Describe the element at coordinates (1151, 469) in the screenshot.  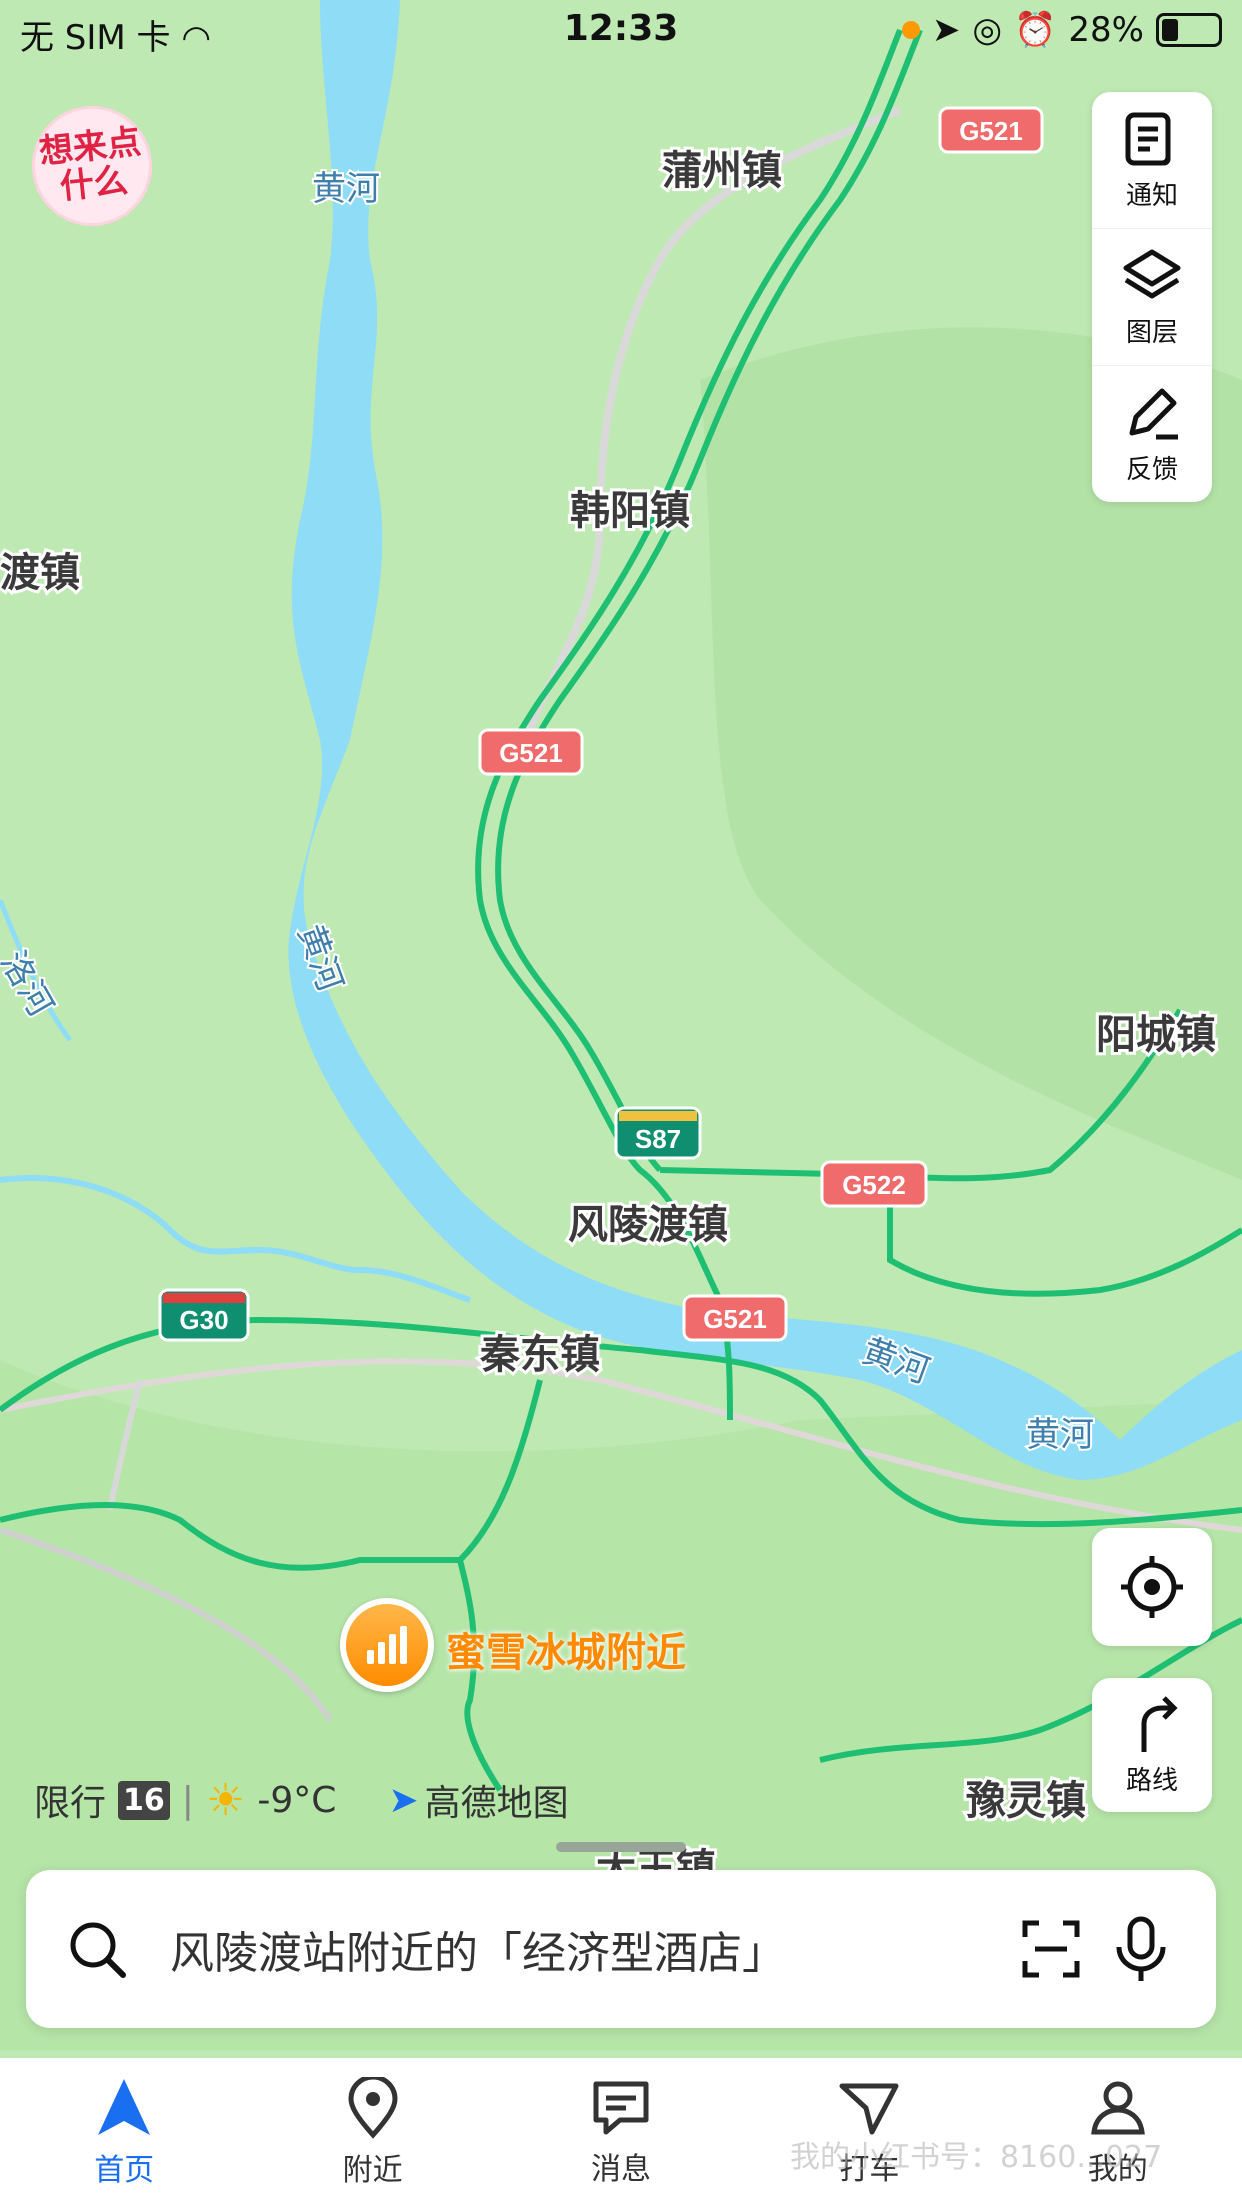
I see `feedback-label: 反馈` at that location.